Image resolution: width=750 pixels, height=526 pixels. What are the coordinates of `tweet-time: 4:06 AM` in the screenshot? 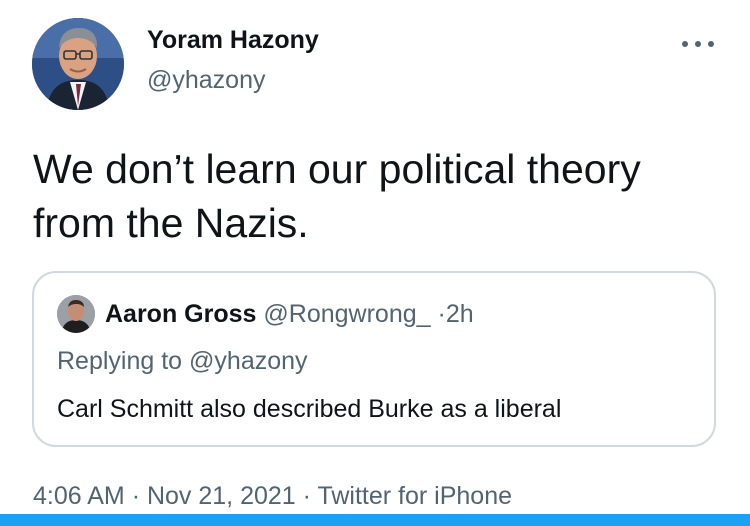 It's located at (79, 496).